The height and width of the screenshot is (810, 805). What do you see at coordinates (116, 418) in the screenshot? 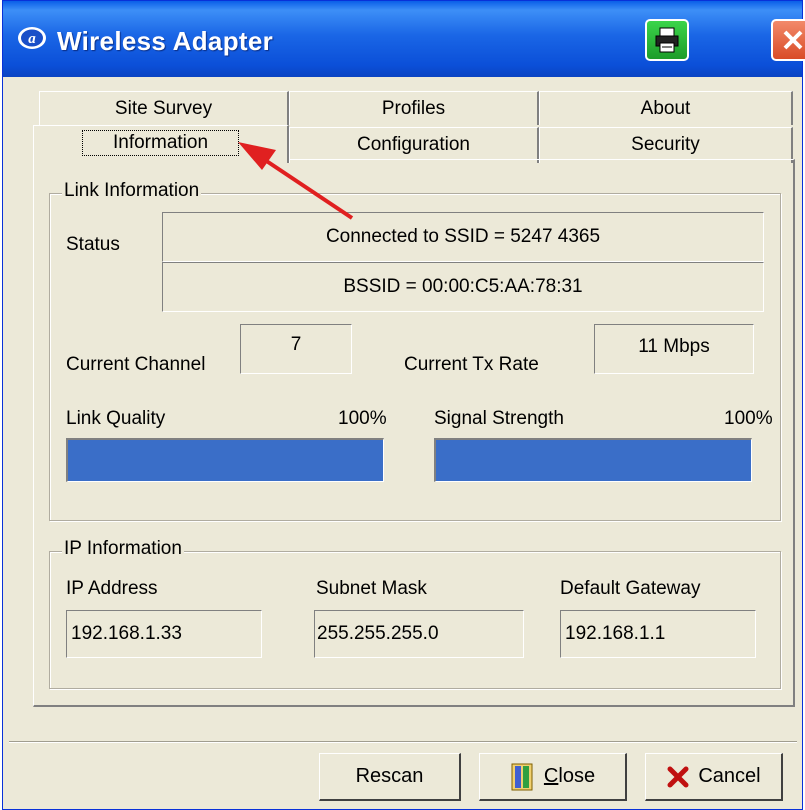
I see `link-quality-label: Link Quality` at bounding box center [116, 418].